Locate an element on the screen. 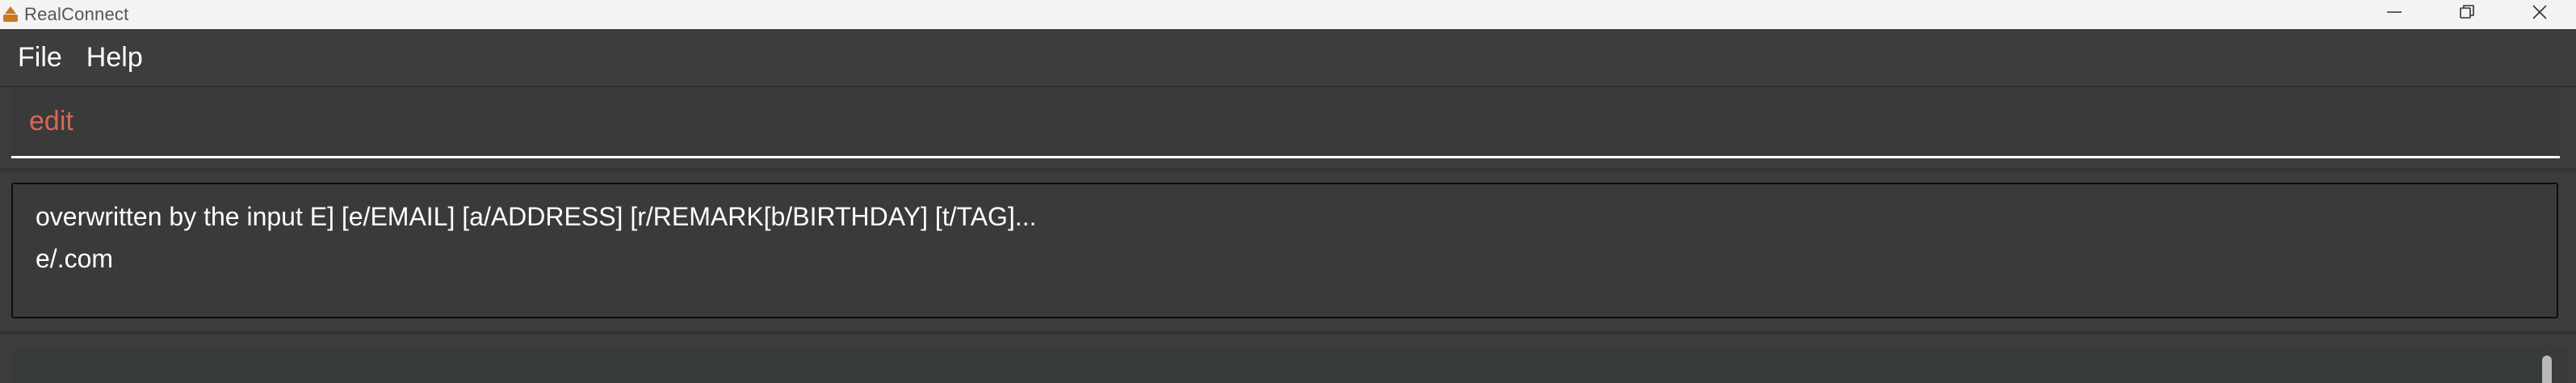 This screenshot has height=383, width=2576. close-button is located at coordinates (2539, 12).